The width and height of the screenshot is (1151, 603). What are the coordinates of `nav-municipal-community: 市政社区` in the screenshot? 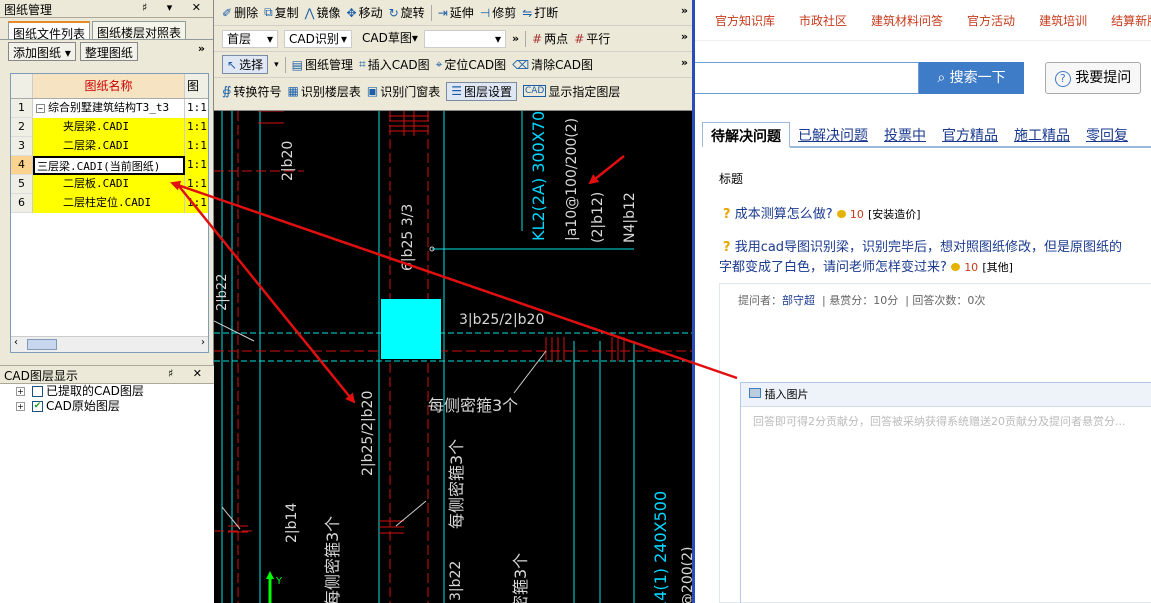 It's located at (823, 20).